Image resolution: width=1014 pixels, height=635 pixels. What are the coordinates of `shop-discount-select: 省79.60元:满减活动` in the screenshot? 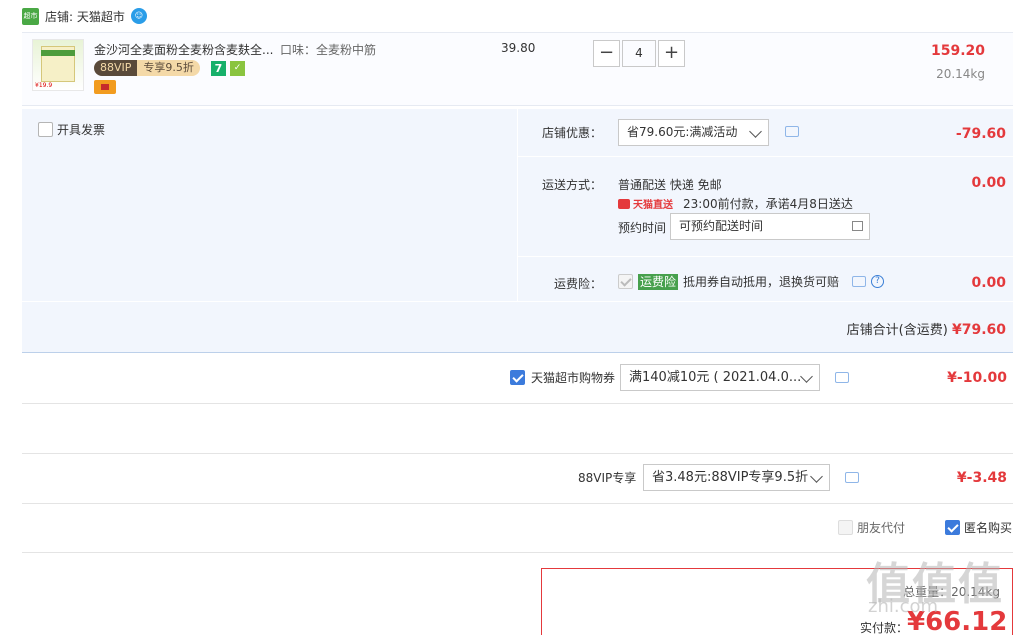 It's located at (693, 132).